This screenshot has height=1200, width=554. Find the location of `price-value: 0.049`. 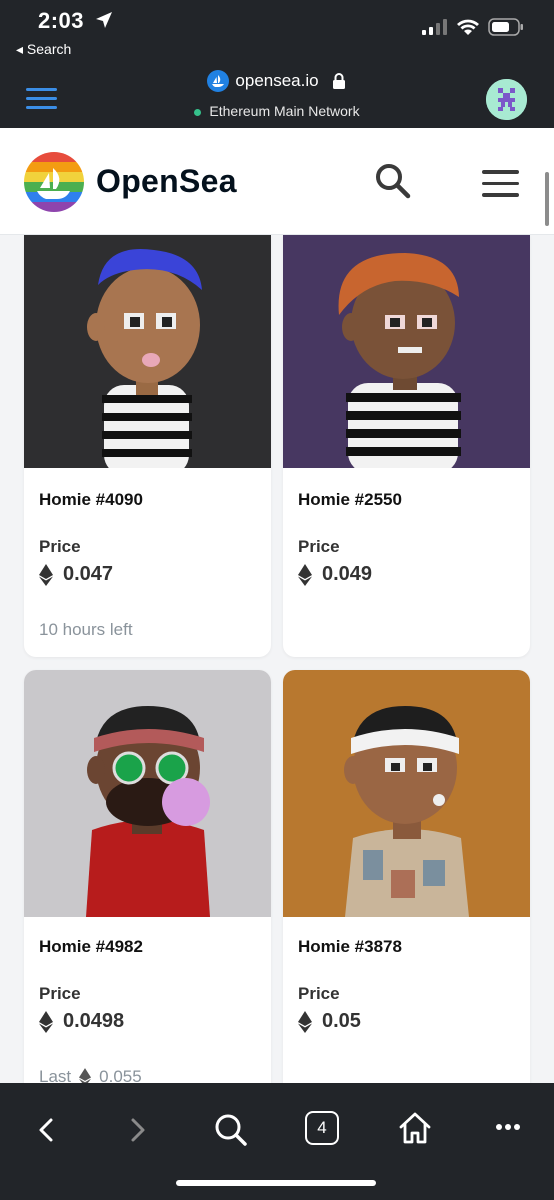

price-value: 0.049 is located at coordinates (335, 574).